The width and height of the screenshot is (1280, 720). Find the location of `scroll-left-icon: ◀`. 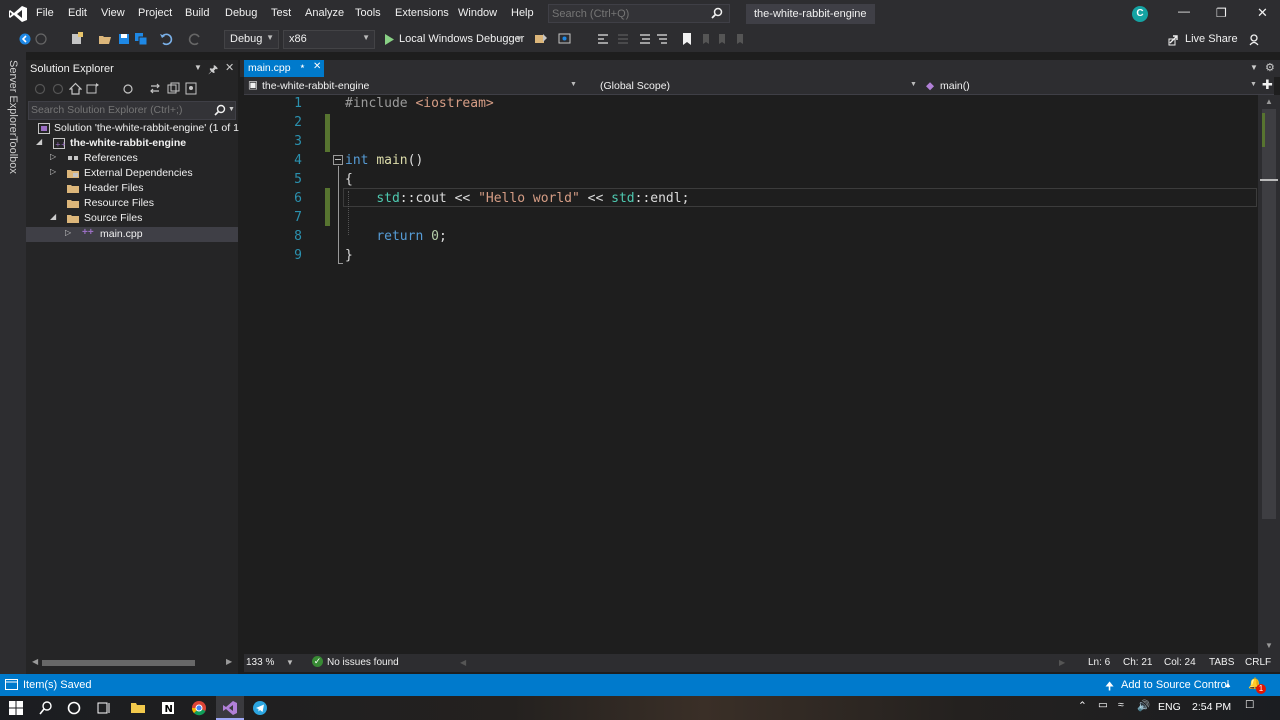

scroll-left-icon: ◀ is located at coordinates (463, 662).